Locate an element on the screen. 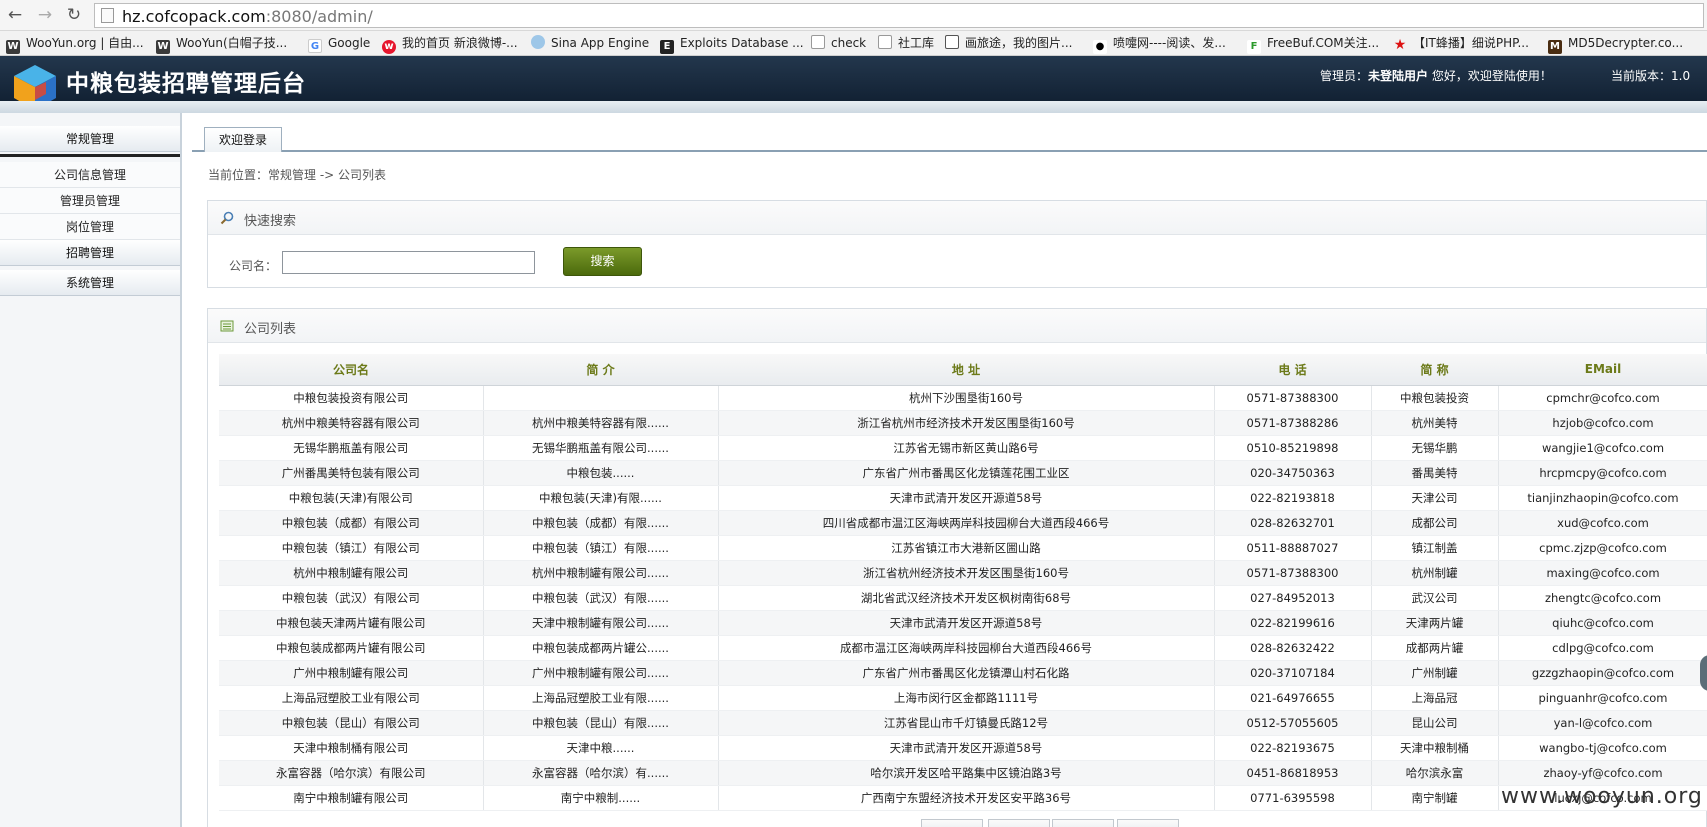 Image resolution: width=1707 pixels, height=827 pixels. cell-company: 中粮包装投资有限公司 is located at coordinates (351, 398).